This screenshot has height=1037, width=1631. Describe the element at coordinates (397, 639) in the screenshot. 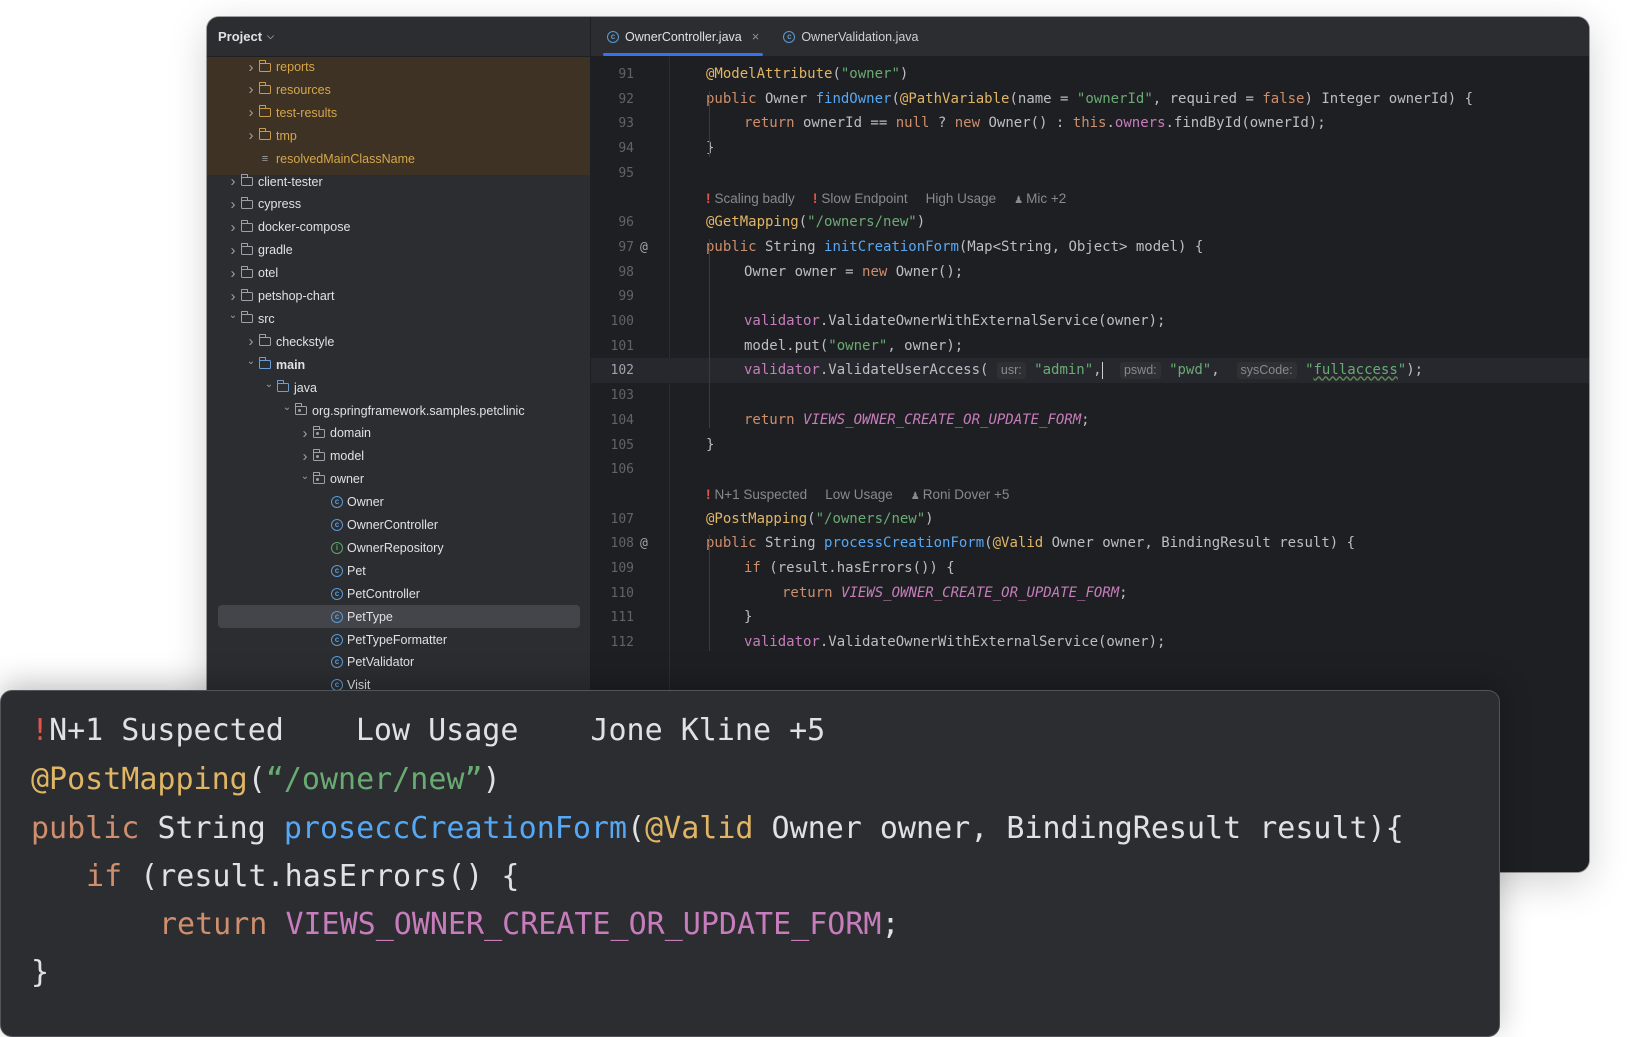

I see `tree-item-label: PetTypeFormatter` at that location.